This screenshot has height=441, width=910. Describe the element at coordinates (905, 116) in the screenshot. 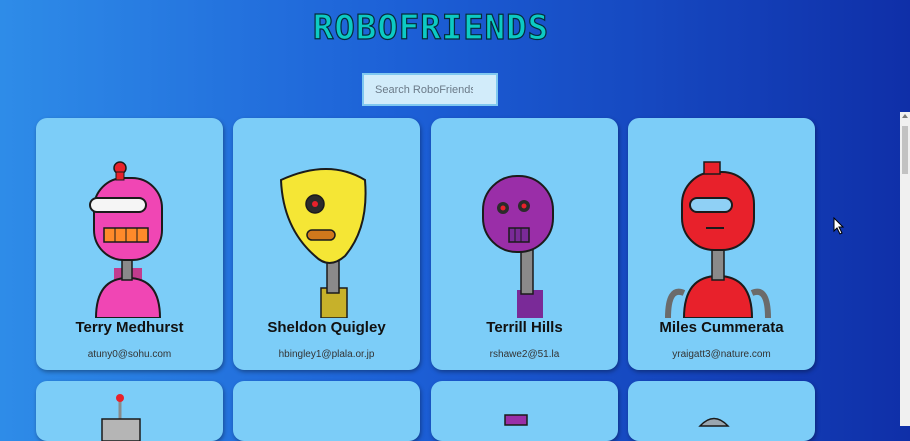

I see `scroll-up-icon` at that location.